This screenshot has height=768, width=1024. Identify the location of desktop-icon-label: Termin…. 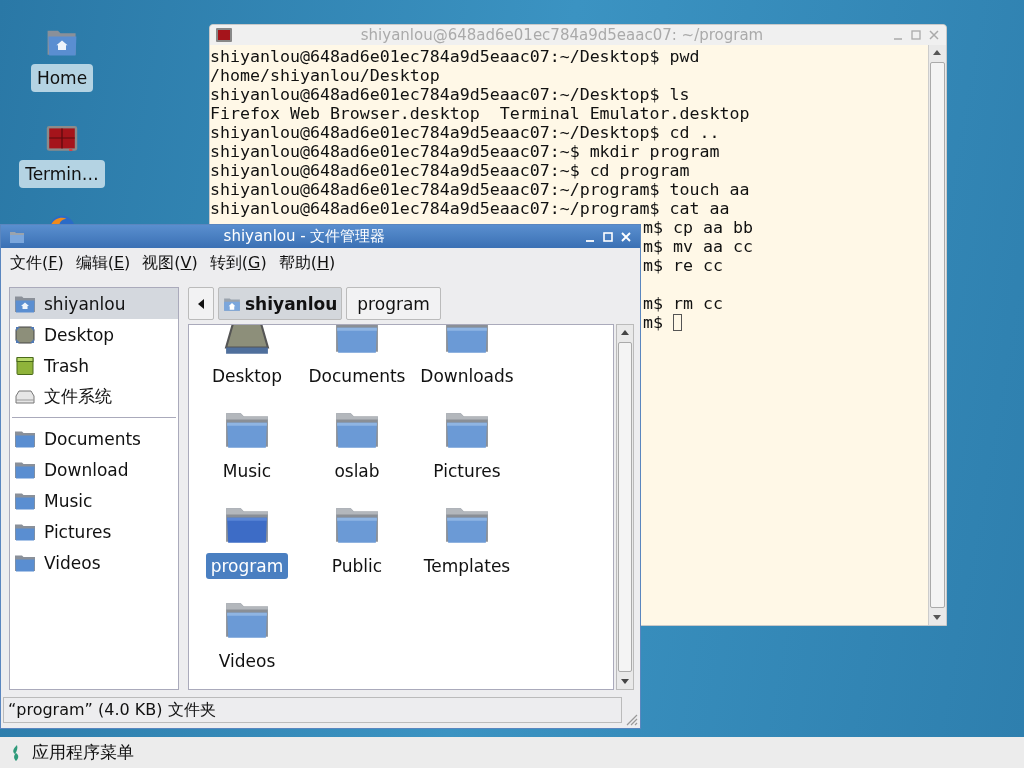
(62, 174).